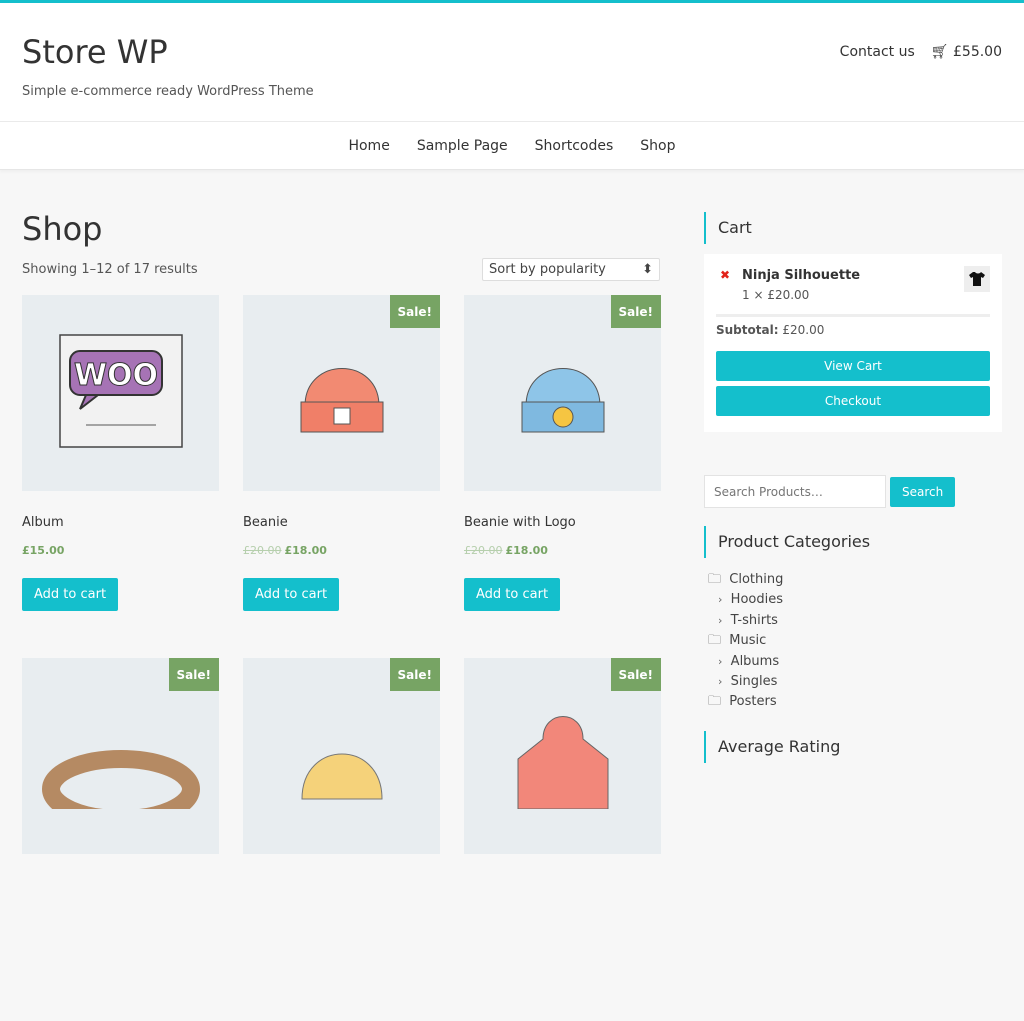 This screenshot has height=1021, width=1024. I want to click on header-cart-total: £55.00, so click(977, 52).